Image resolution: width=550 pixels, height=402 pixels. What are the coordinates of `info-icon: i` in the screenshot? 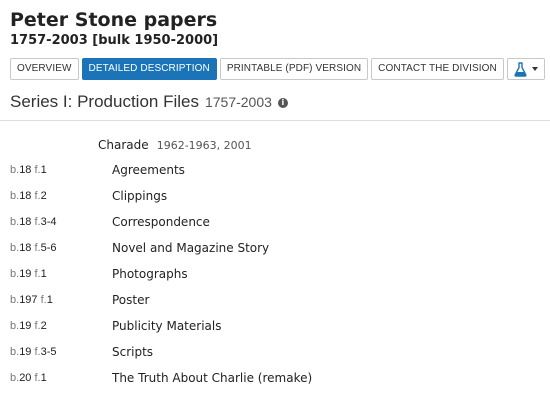 It's located at (282, 103).